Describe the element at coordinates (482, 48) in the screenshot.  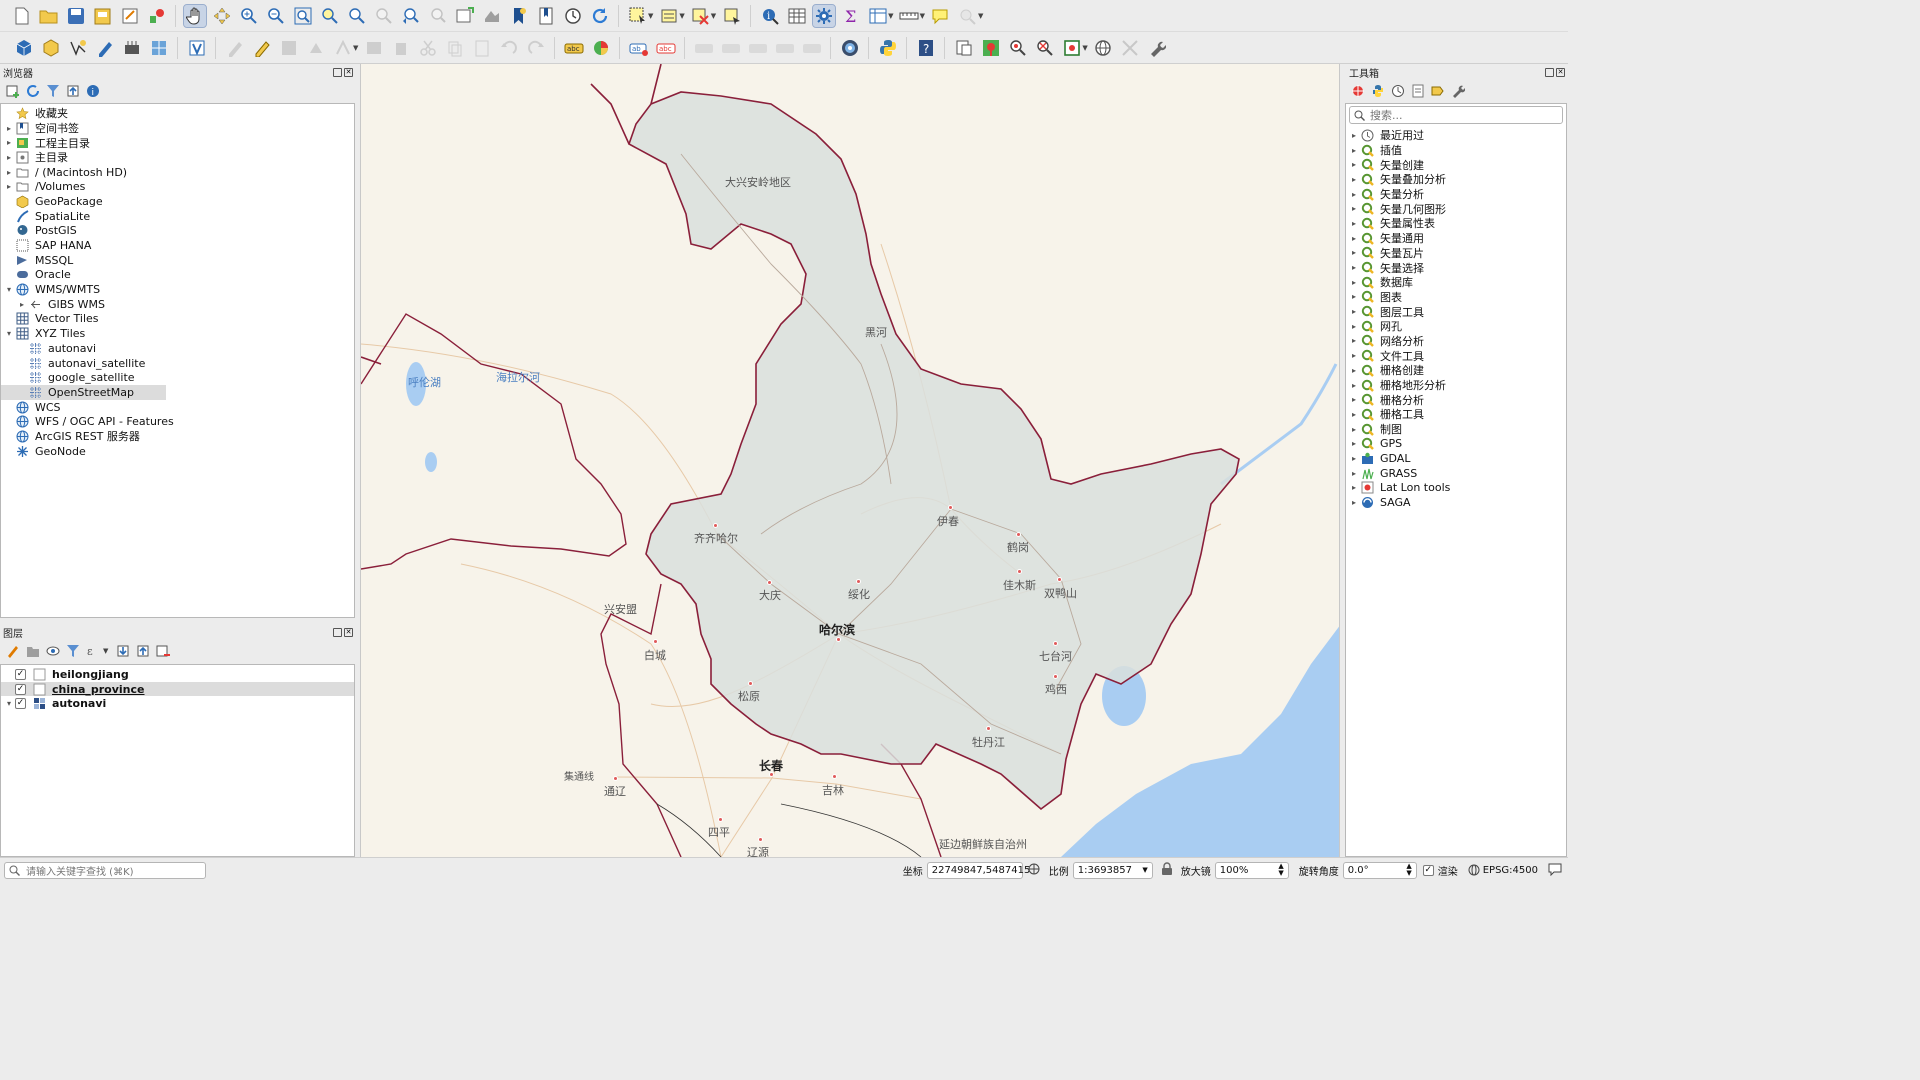
I see `paste-features-icon` at that location.